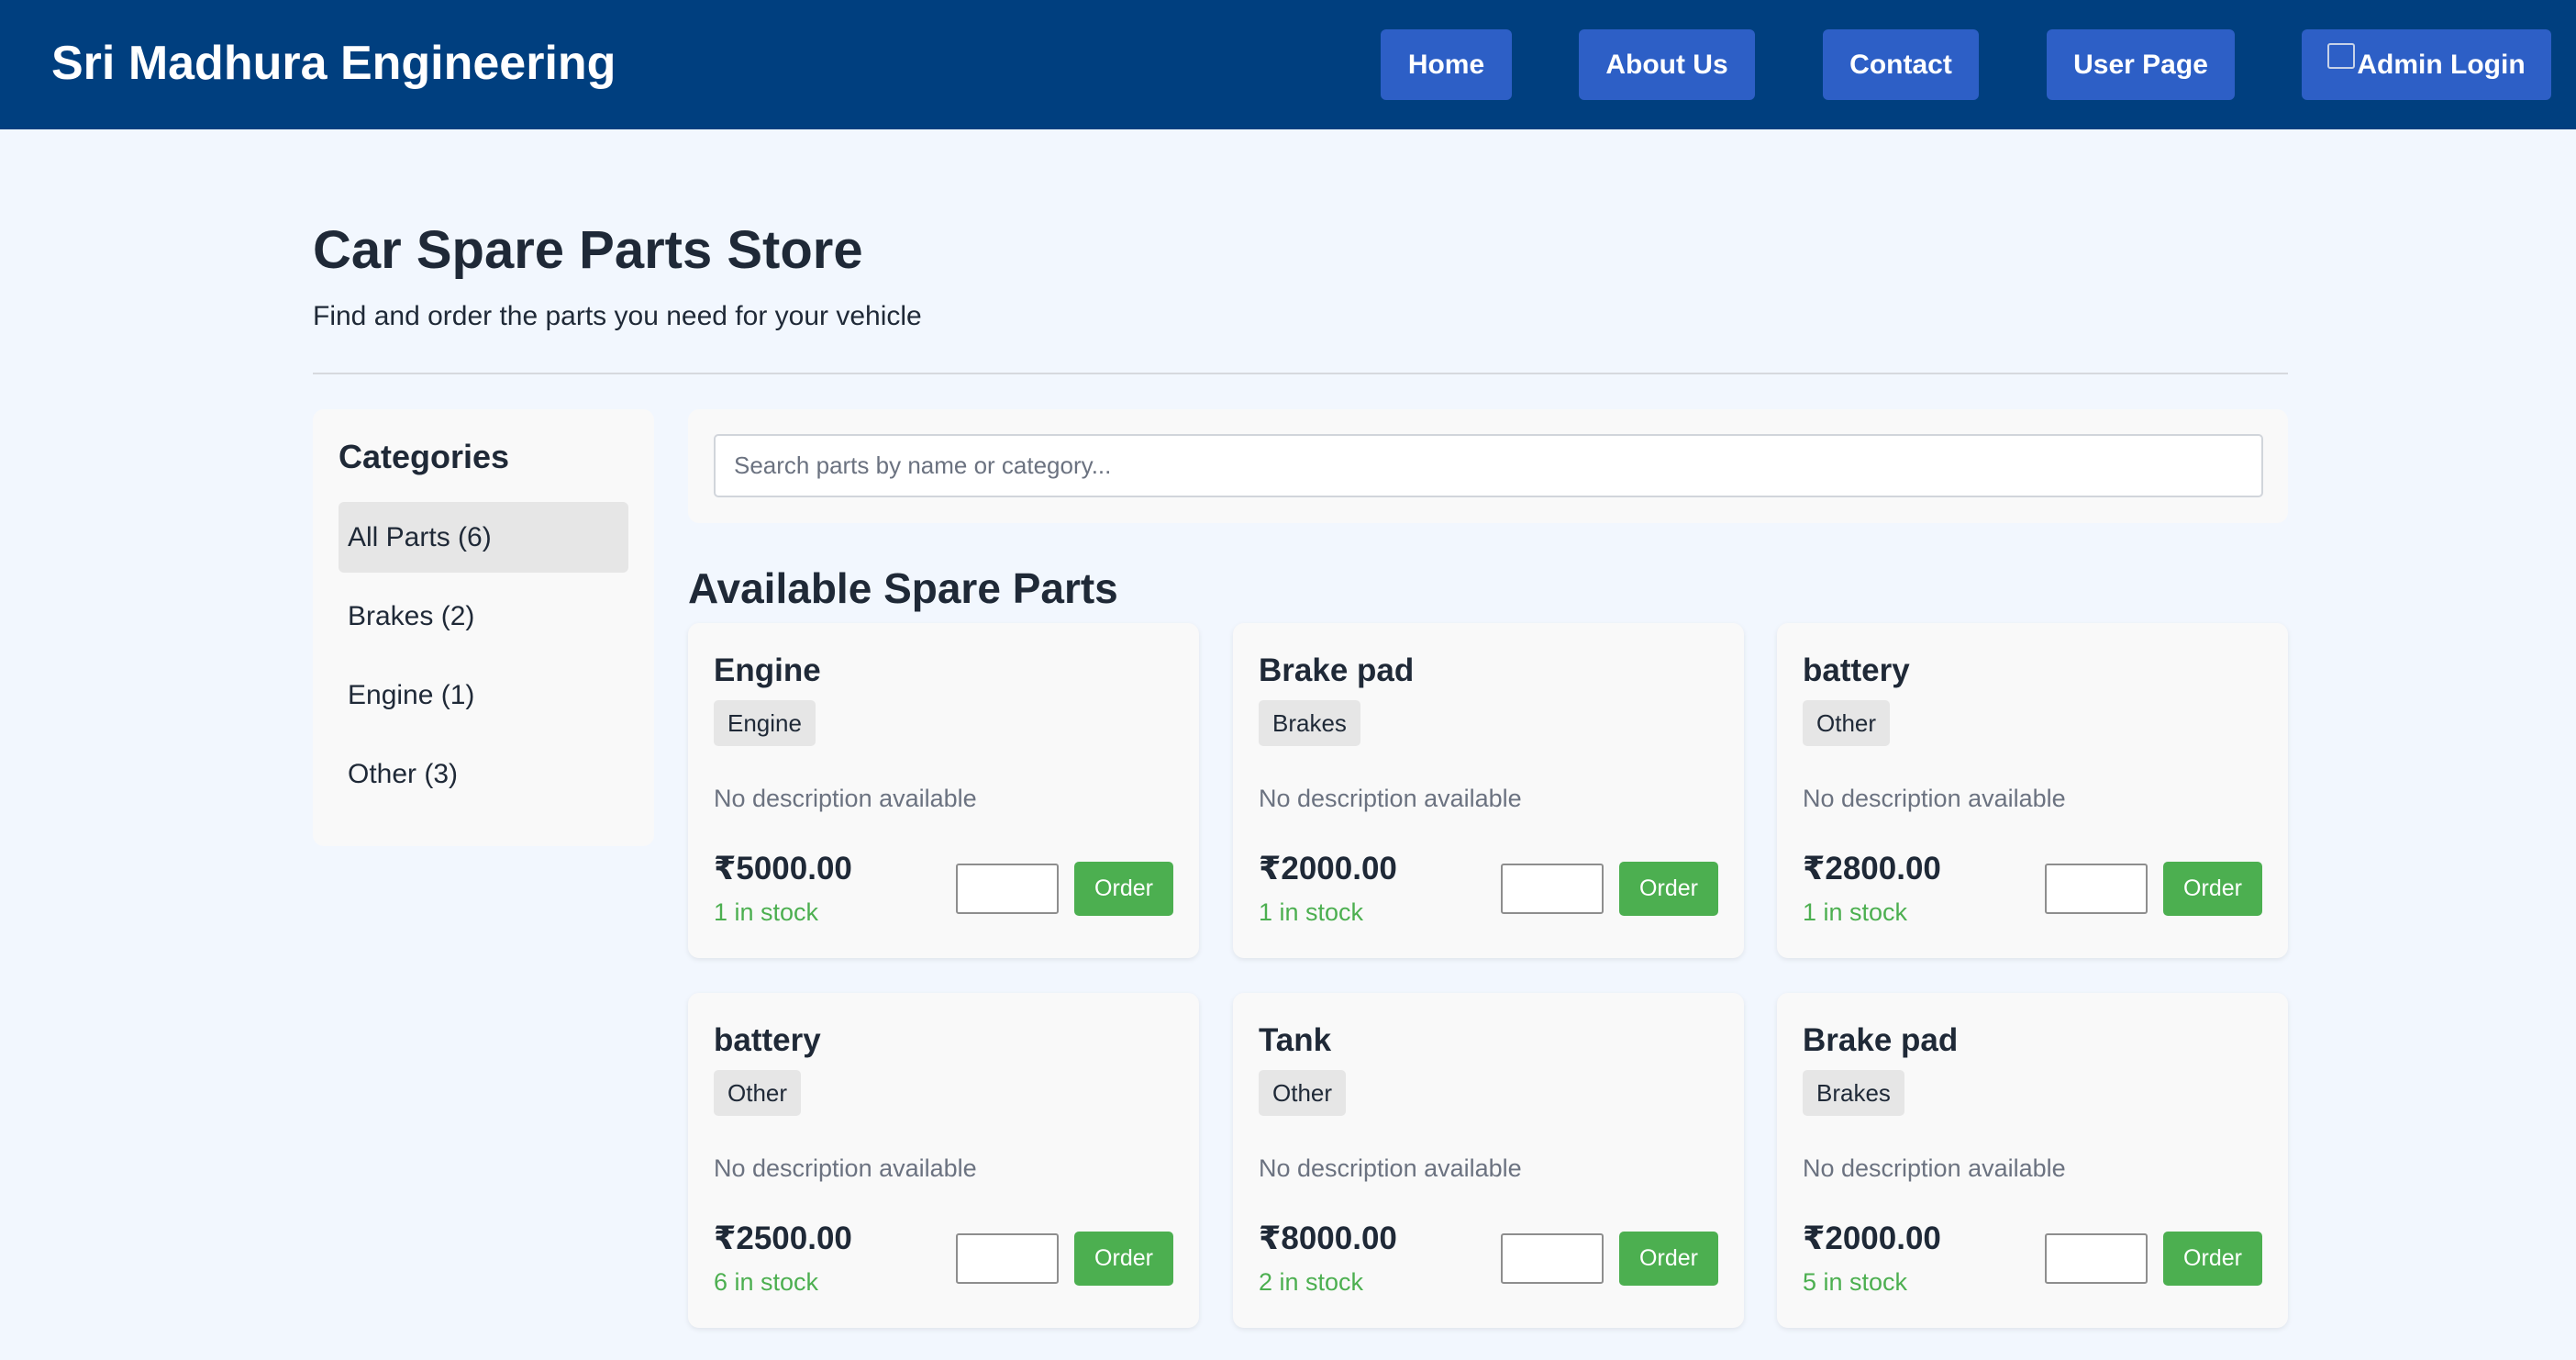 The image size is (2576, 1360). I want to click on category-item-all-parts: All Parts (6), so click(483, 537).